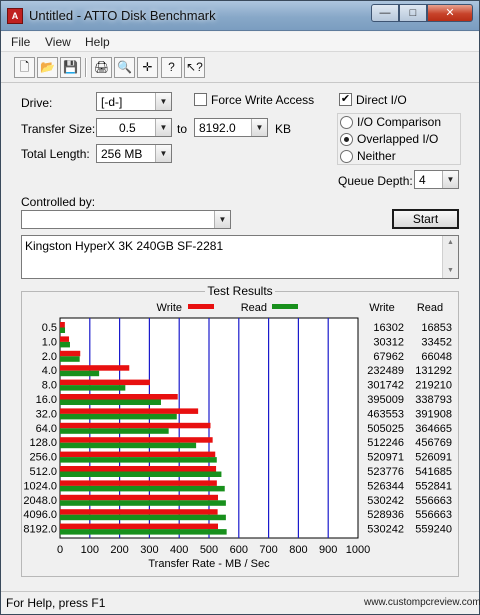  Describe the element at coordinates (388, 328) in the screenshot. I see `write-value: 16302` at that location.